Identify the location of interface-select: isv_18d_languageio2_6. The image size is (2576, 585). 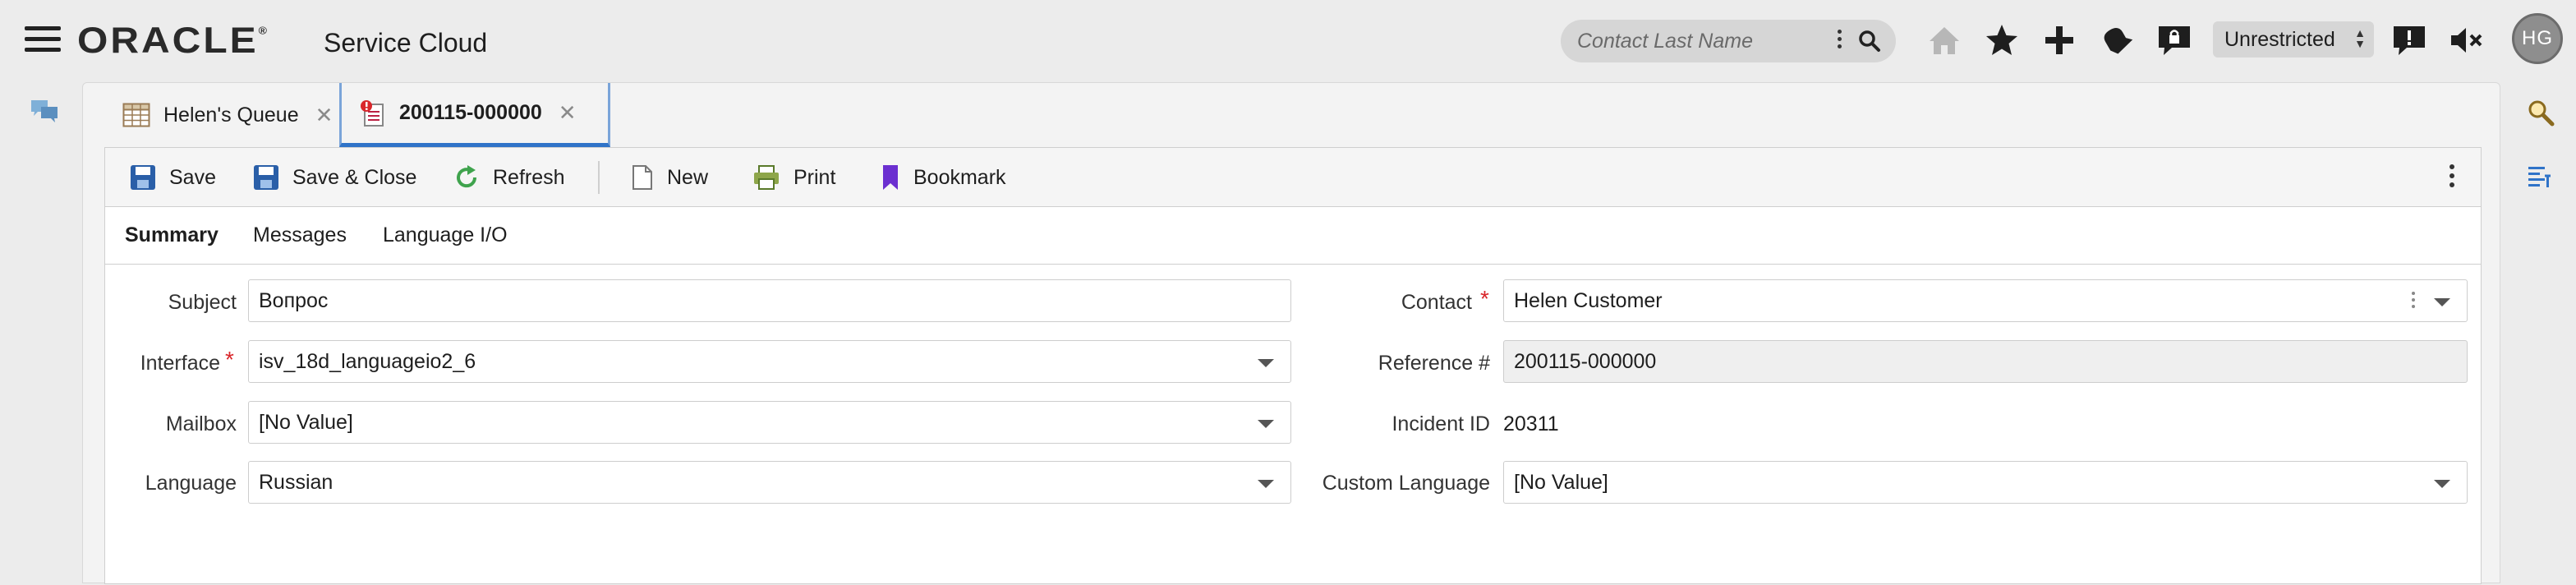
(769, 361).